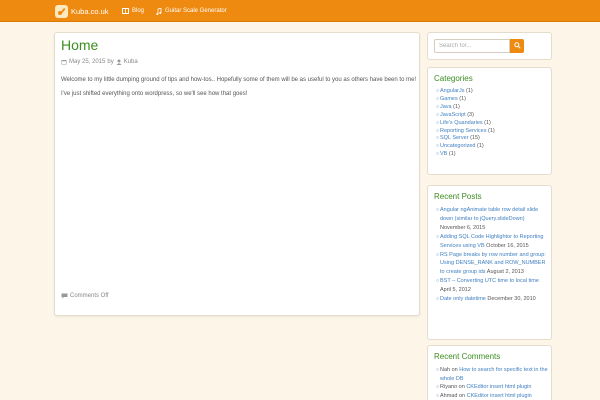 The height and width of the screenshot is (400, 600). What do you see at coordinates (90, 11) in the screenshot?
I see `brand-name: Kuba.co.uk` at bounding box center [90, 11].